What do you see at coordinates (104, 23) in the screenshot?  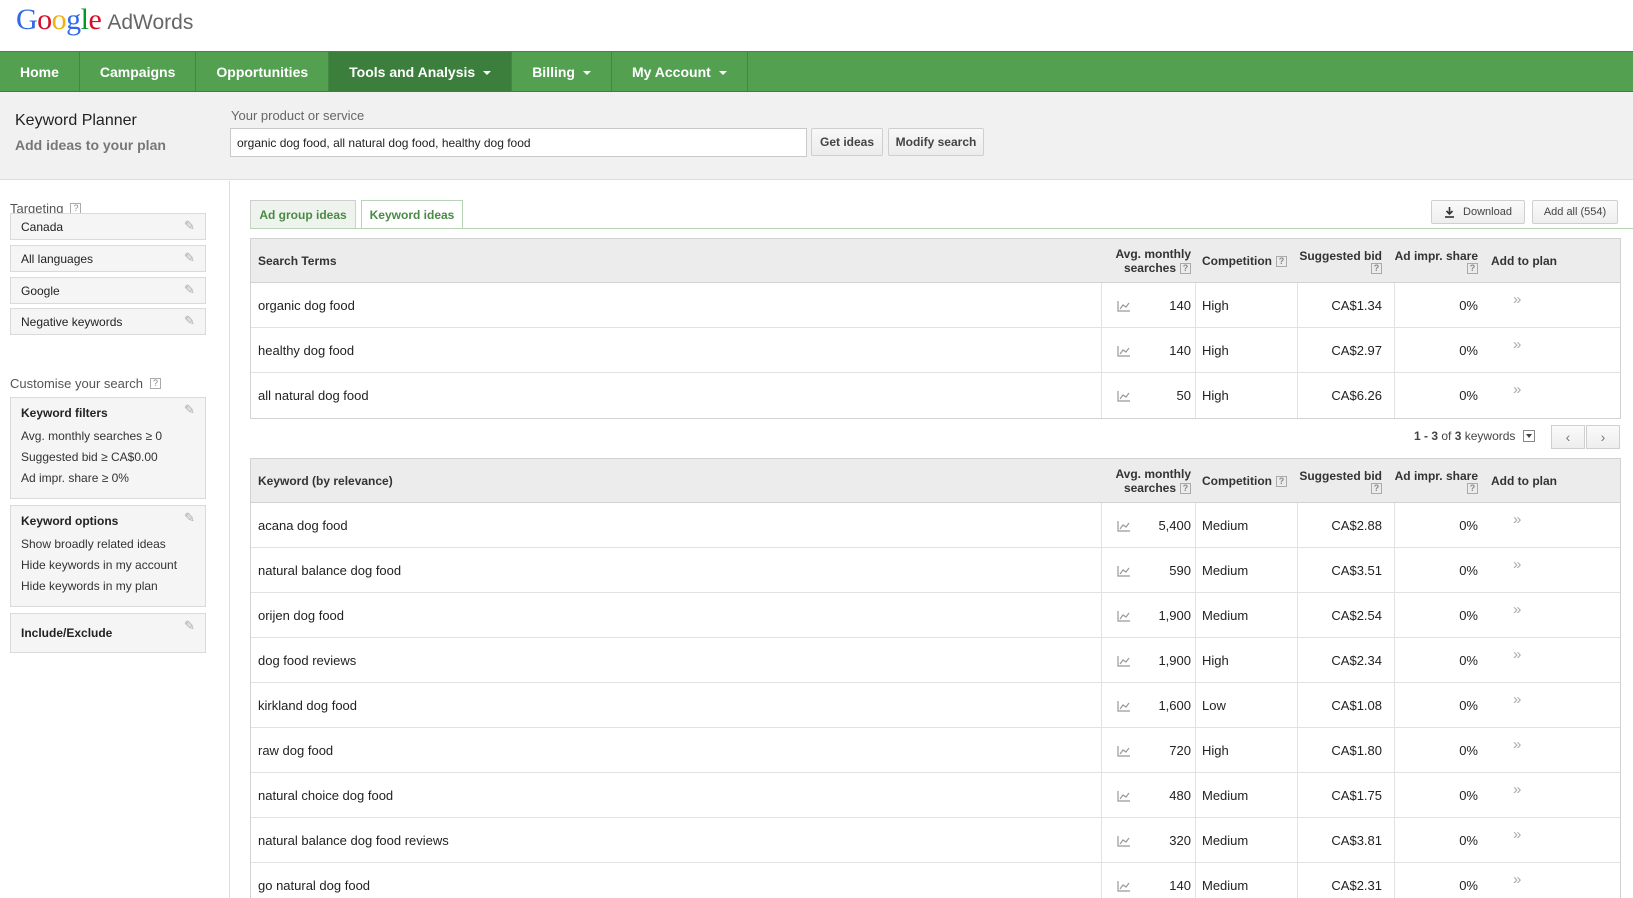 I see `adwords-logo: Google AdWords` at bounding box center [104, 23].